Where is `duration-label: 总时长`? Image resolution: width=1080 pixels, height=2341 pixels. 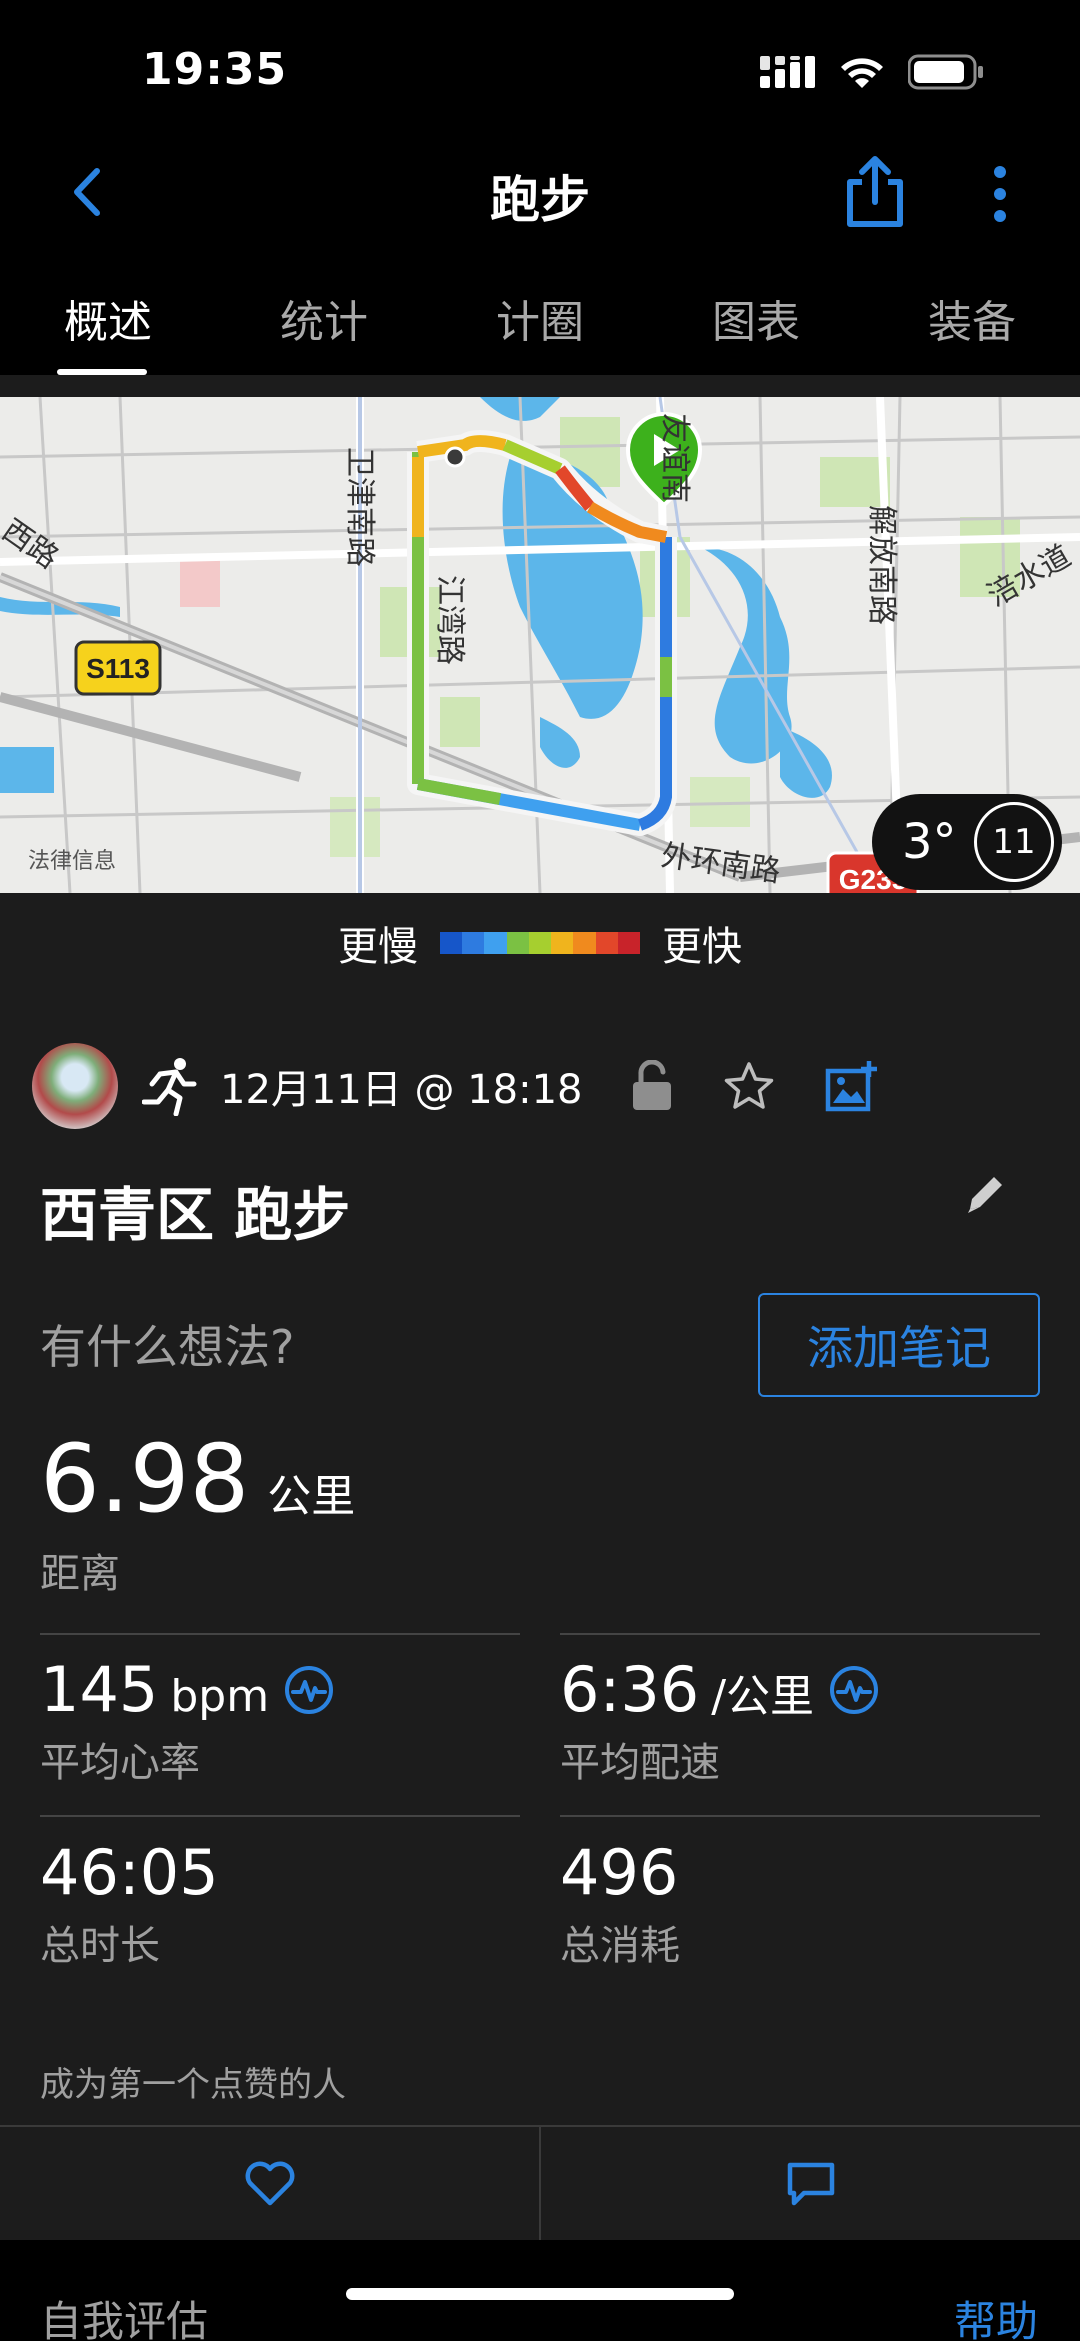
duration-label: 总时长 is located at coordinates (100, 1946).